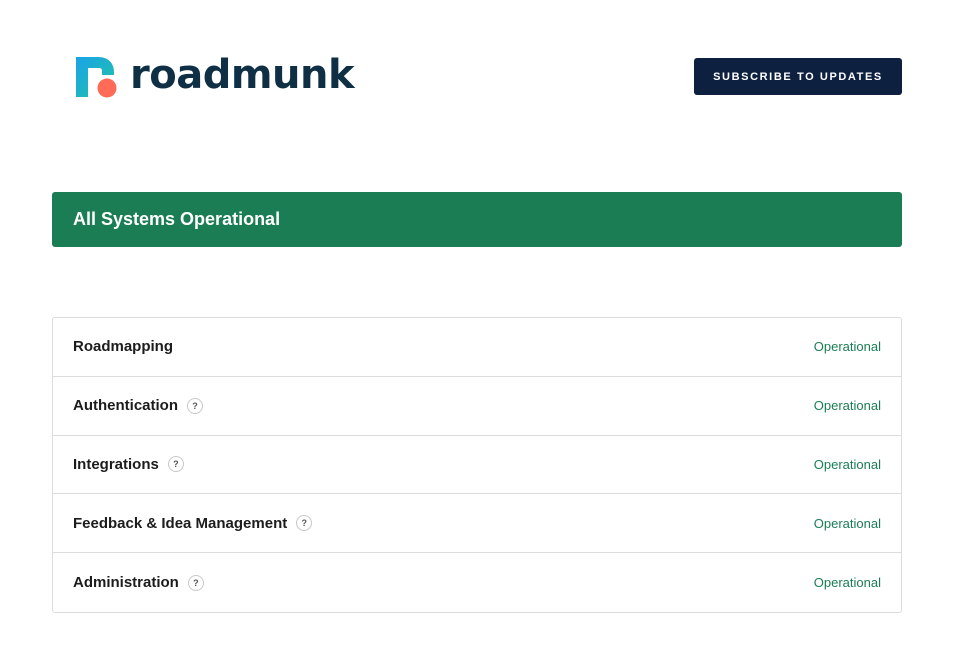  I want to click on status-banner: All Systems Operational, so click(477, 219).